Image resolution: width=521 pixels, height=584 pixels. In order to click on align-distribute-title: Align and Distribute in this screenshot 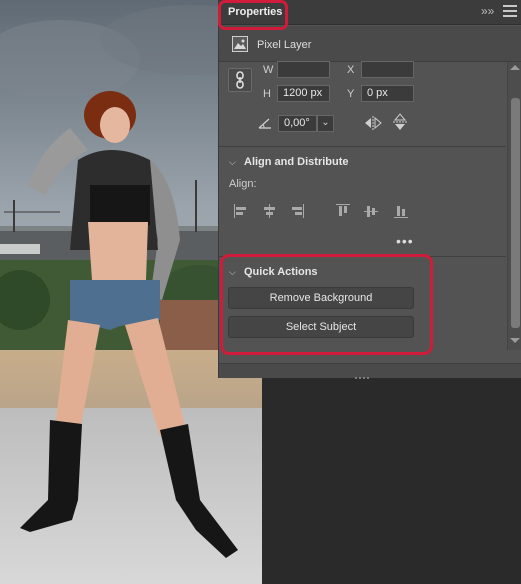, I will do `click(296, 162)`.